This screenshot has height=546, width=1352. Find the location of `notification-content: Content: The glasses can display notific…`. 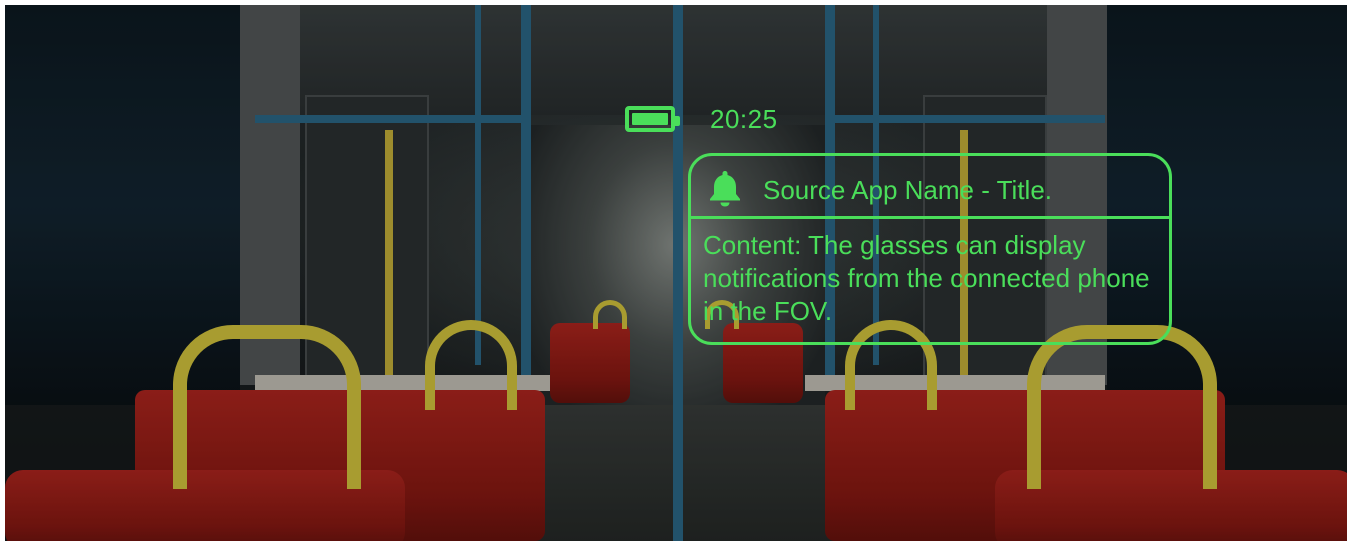

notification-content: Content: The glasses can display notific… is located at coordinates (926, 278).